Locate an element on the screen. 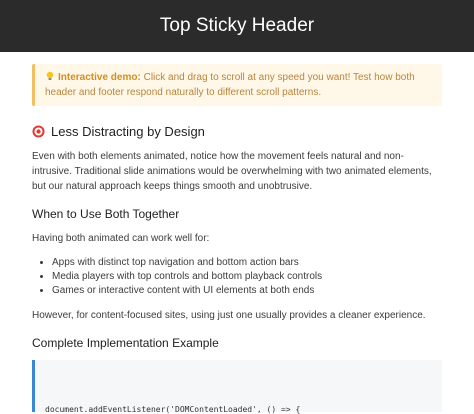 The width and height of the screenshot is (474, 414). section-title-design: Less Distracting by Design is located at coordinates (128, 131).